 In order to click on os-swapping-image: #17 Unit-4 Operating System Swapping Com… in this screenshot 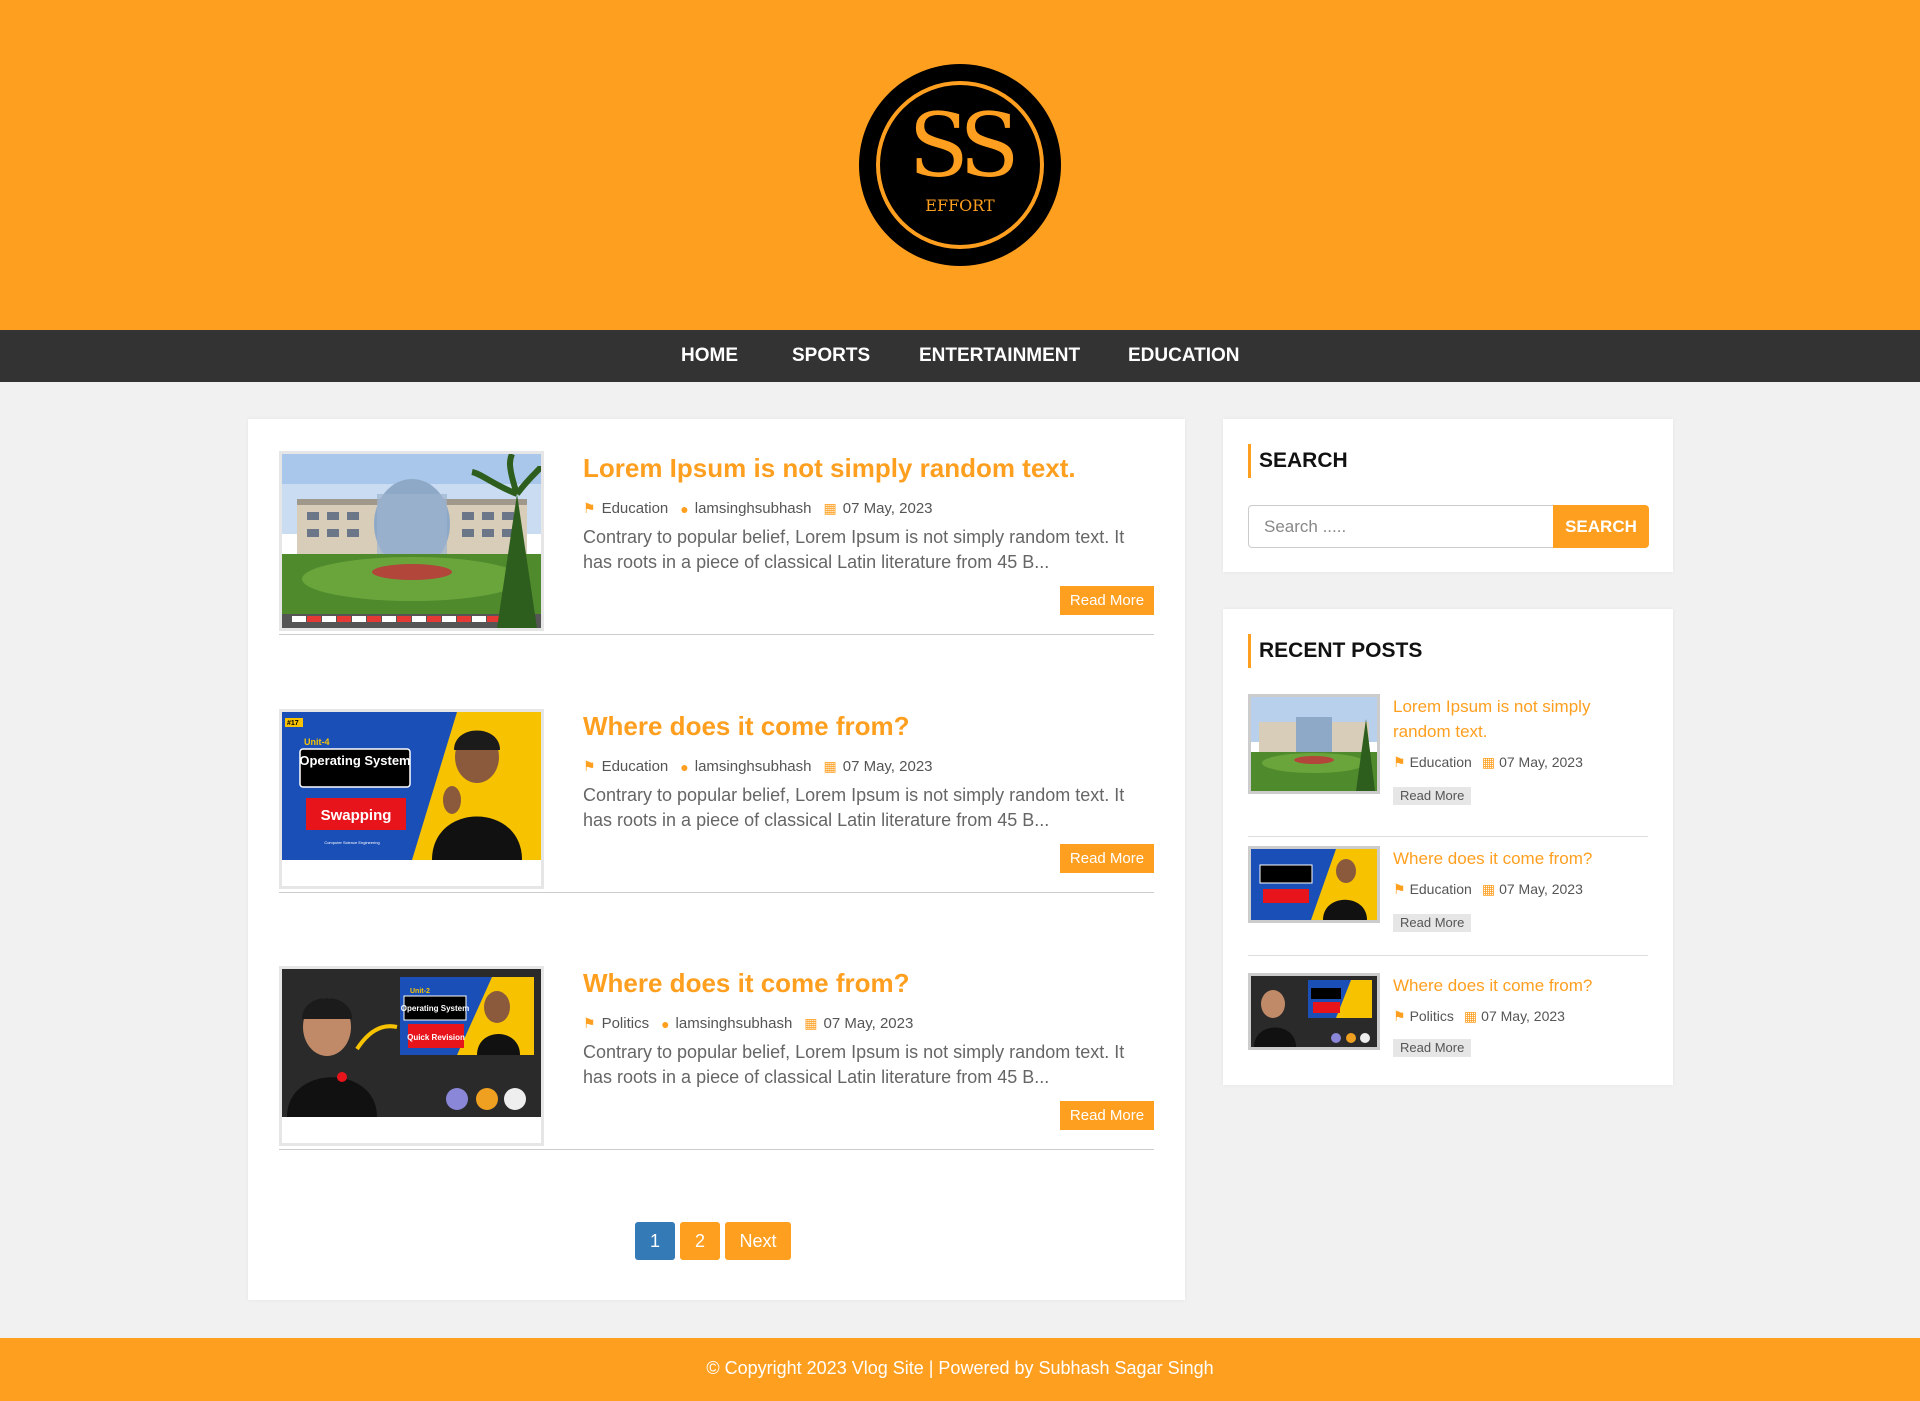, I will do `click(411, 799)`.